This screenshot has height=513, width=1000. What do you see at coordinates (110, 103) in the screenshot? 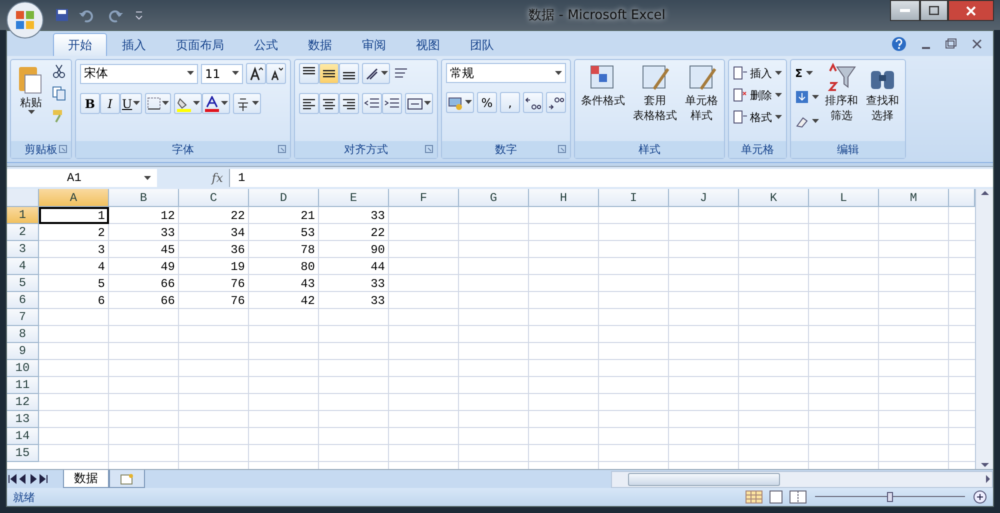
I see `italic-button: I` at bounding box center [110, 103].